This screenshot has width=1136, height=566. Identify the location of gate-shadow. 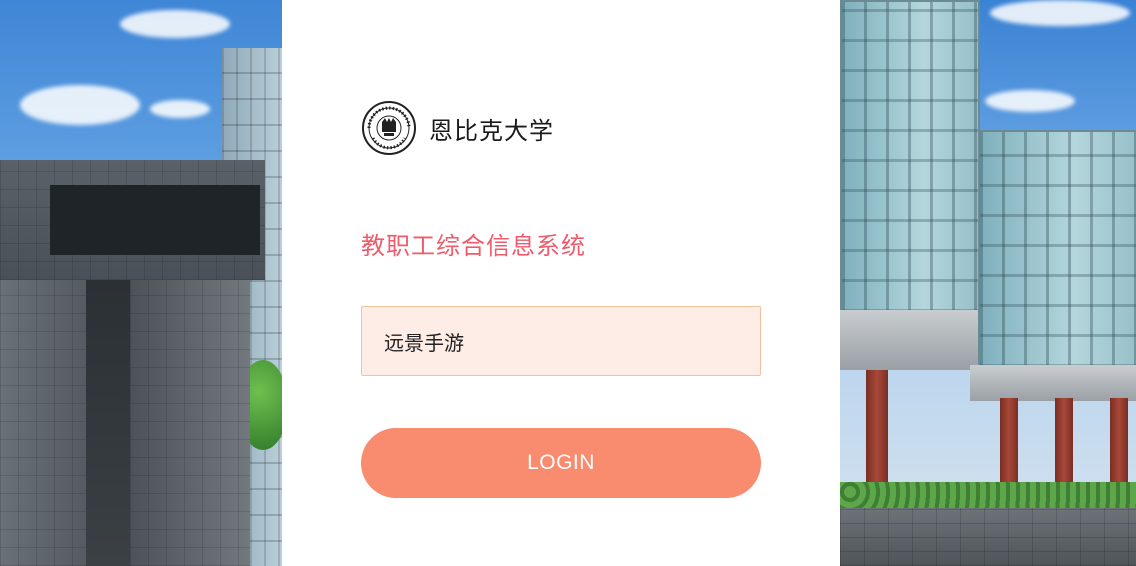
(155, 220).